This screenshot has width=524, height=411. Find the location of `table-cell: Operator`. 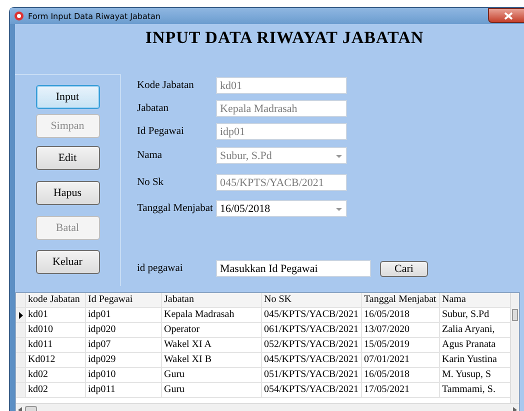

table-cell: Operator is located at coordinates (212, 330).